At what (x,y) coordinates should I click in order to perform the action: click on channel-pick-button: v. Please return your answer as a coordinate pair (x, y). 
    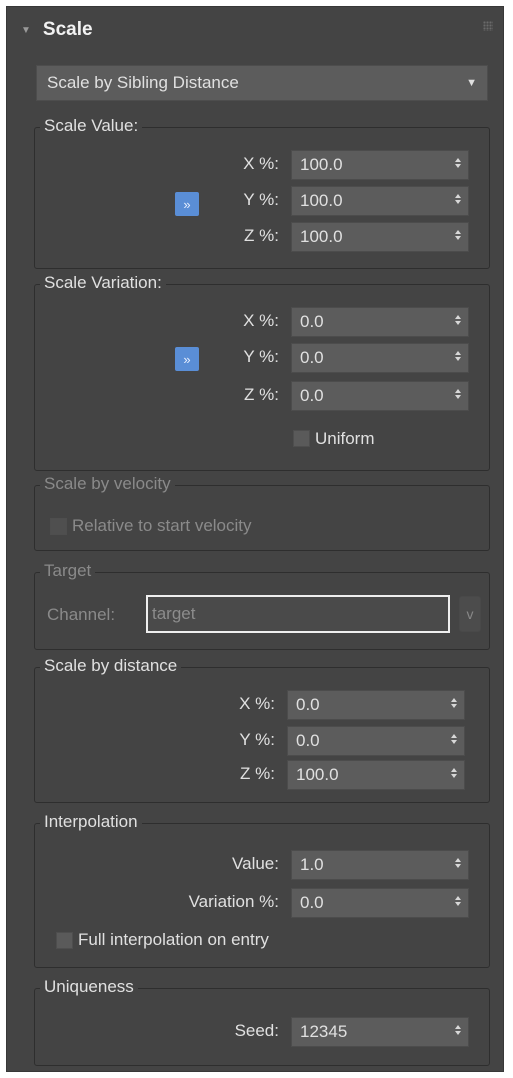
    Looking at the image, I should click on (470, 614).